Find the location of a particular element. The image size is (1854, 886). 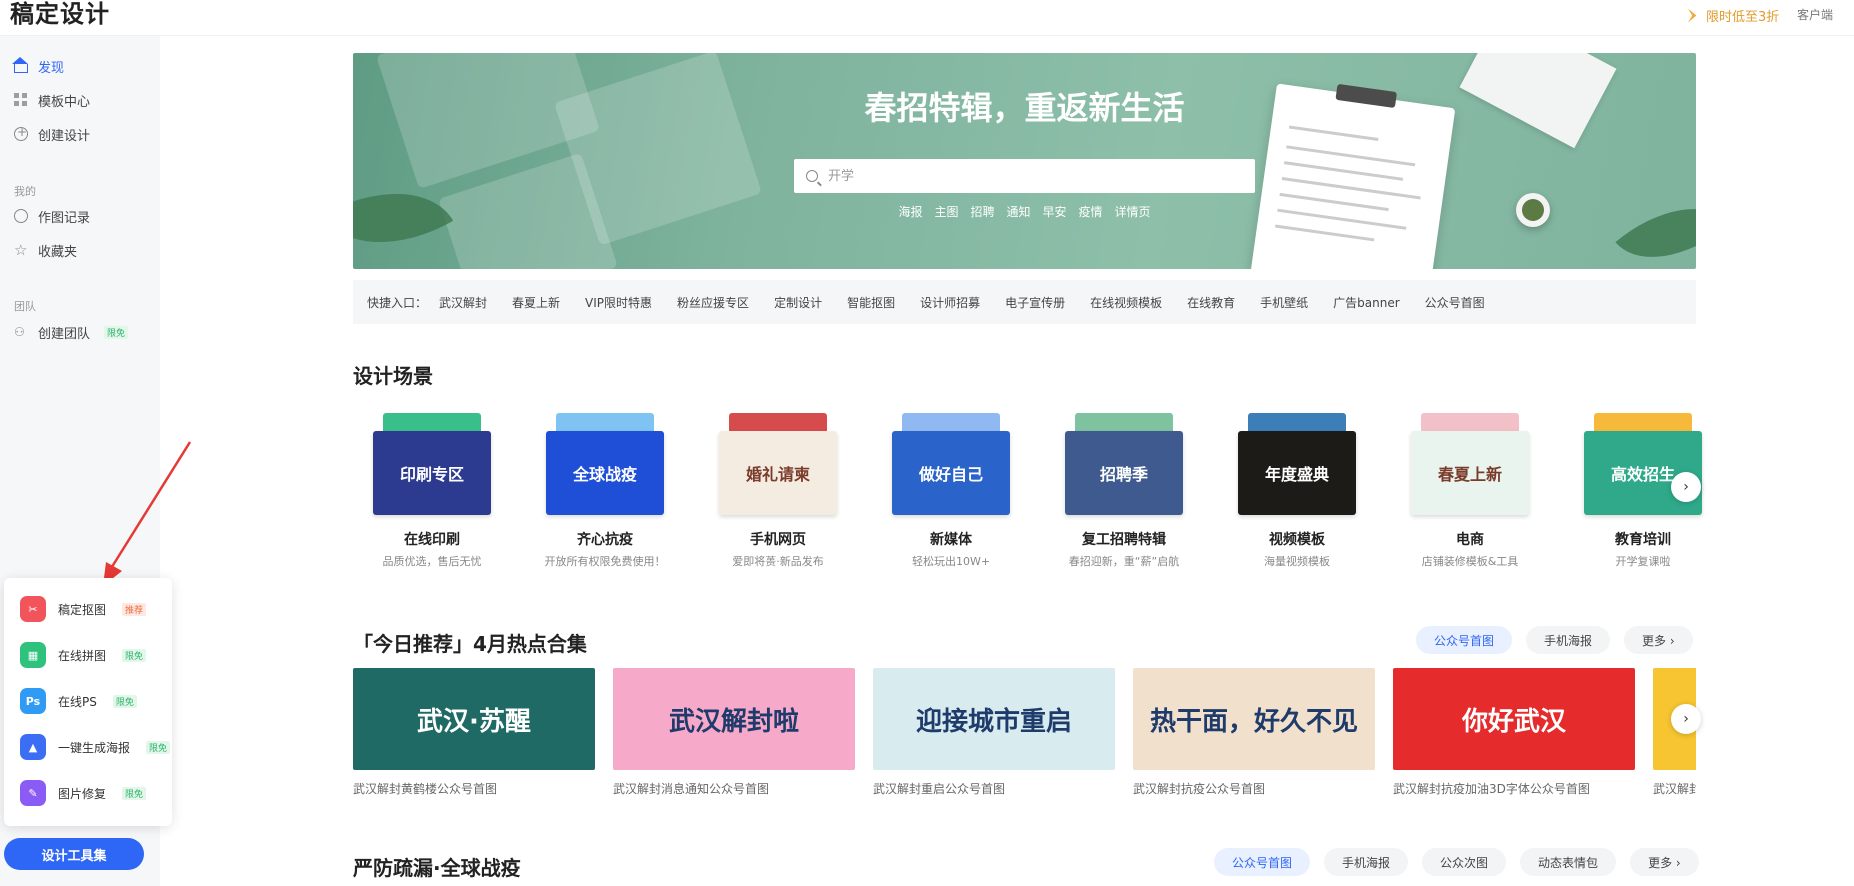

recommend-caption: 武汉解封抗疫加油3D字体公众号首图 is located at coordinates (1491, 789).